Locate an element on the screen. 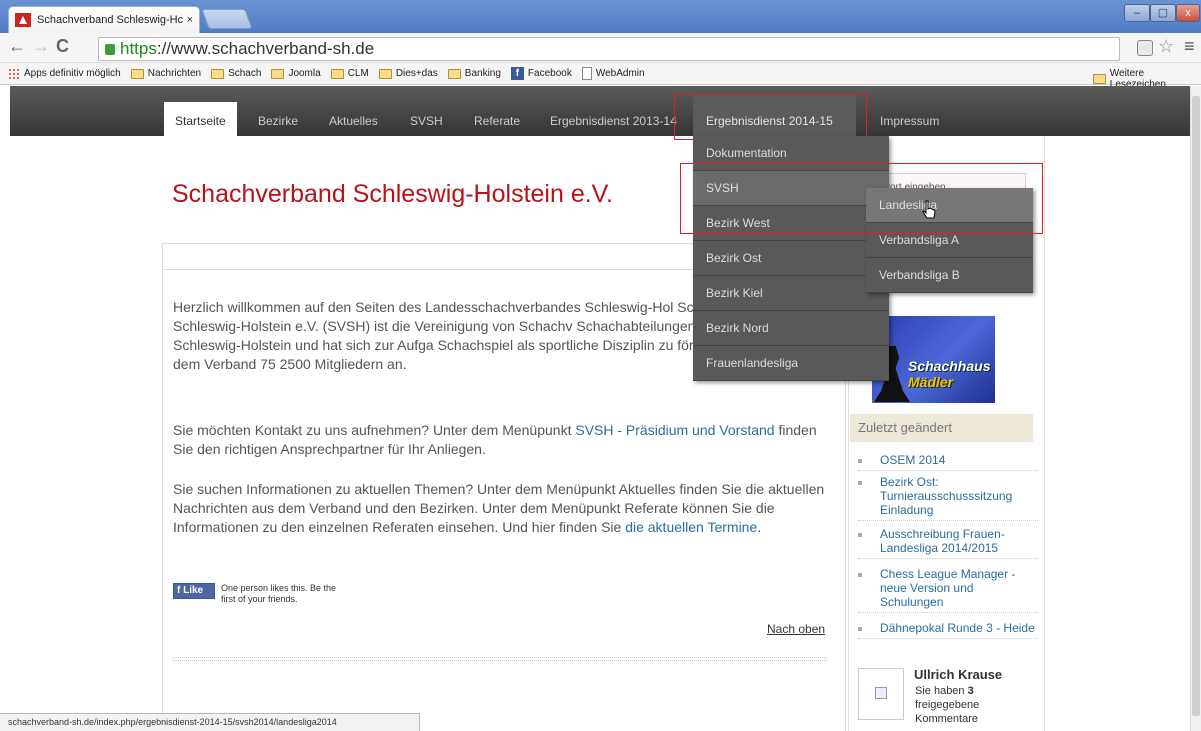 The width and height of the screenshot is (1201, 731). dropdown-item-frauenlandesliga: Frauenlandesliga is located at coordinates (791, 363).